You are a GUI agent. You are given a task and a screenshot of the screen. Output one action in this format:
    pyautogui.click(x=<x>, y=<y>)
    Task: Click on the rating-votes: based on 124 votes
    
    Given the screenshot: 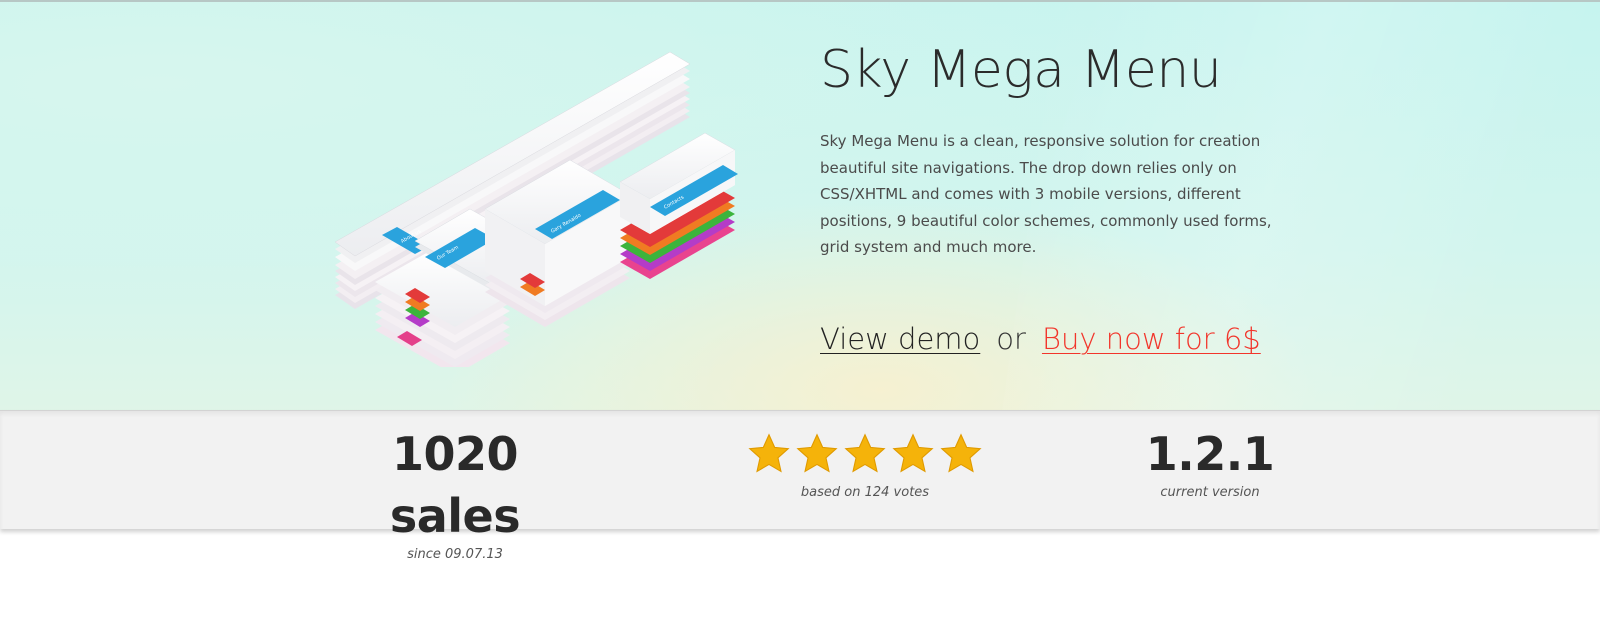 What is the action you would take?
    pyautogui.click(x=865, y=492)
    